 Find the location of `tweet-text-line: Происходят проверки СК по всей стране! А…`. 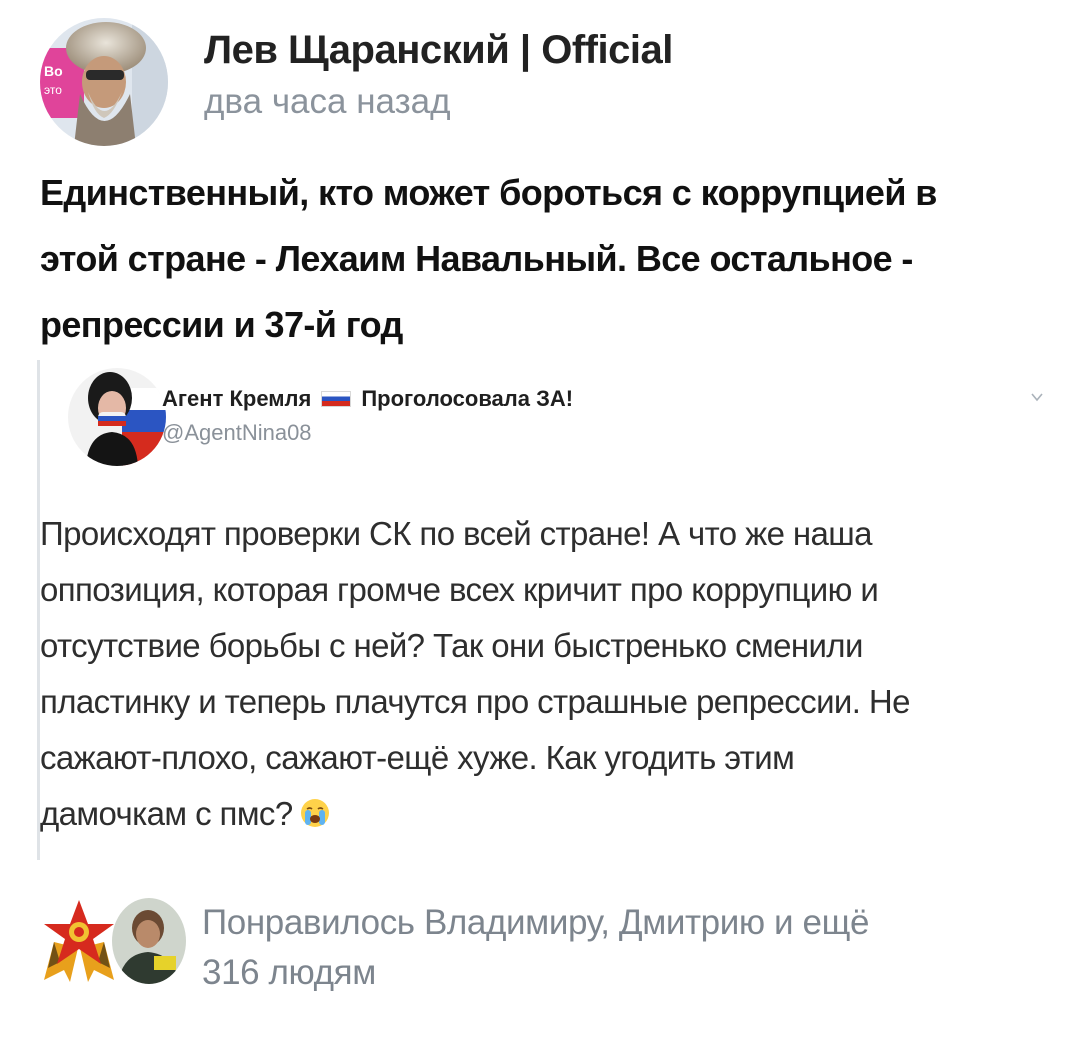

tweet-text-line: Происходят проверки СК по всей стране! А… is located at coordinates (456, 533).